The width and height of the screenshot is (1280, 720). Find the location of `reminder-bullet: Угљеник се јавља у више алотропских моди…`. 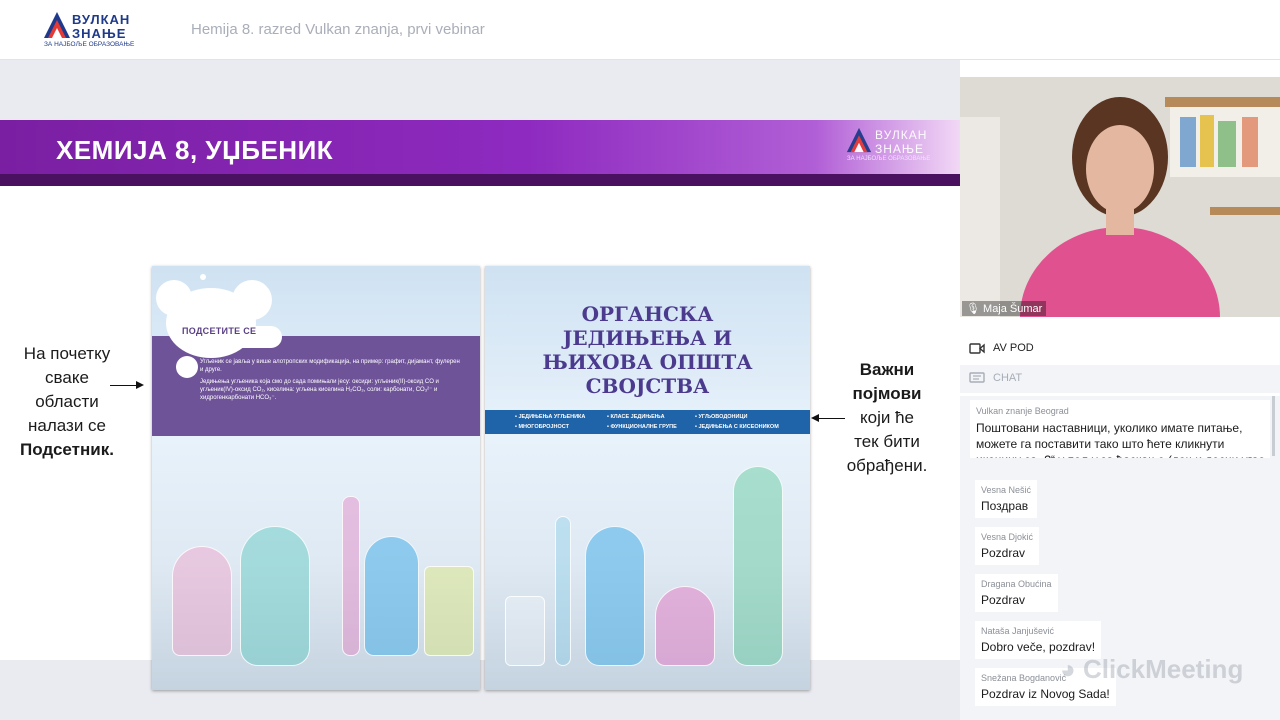

reminder-bullet: Угљеник се јавља у више алотропских моди… is located at coordinates (330, 366).